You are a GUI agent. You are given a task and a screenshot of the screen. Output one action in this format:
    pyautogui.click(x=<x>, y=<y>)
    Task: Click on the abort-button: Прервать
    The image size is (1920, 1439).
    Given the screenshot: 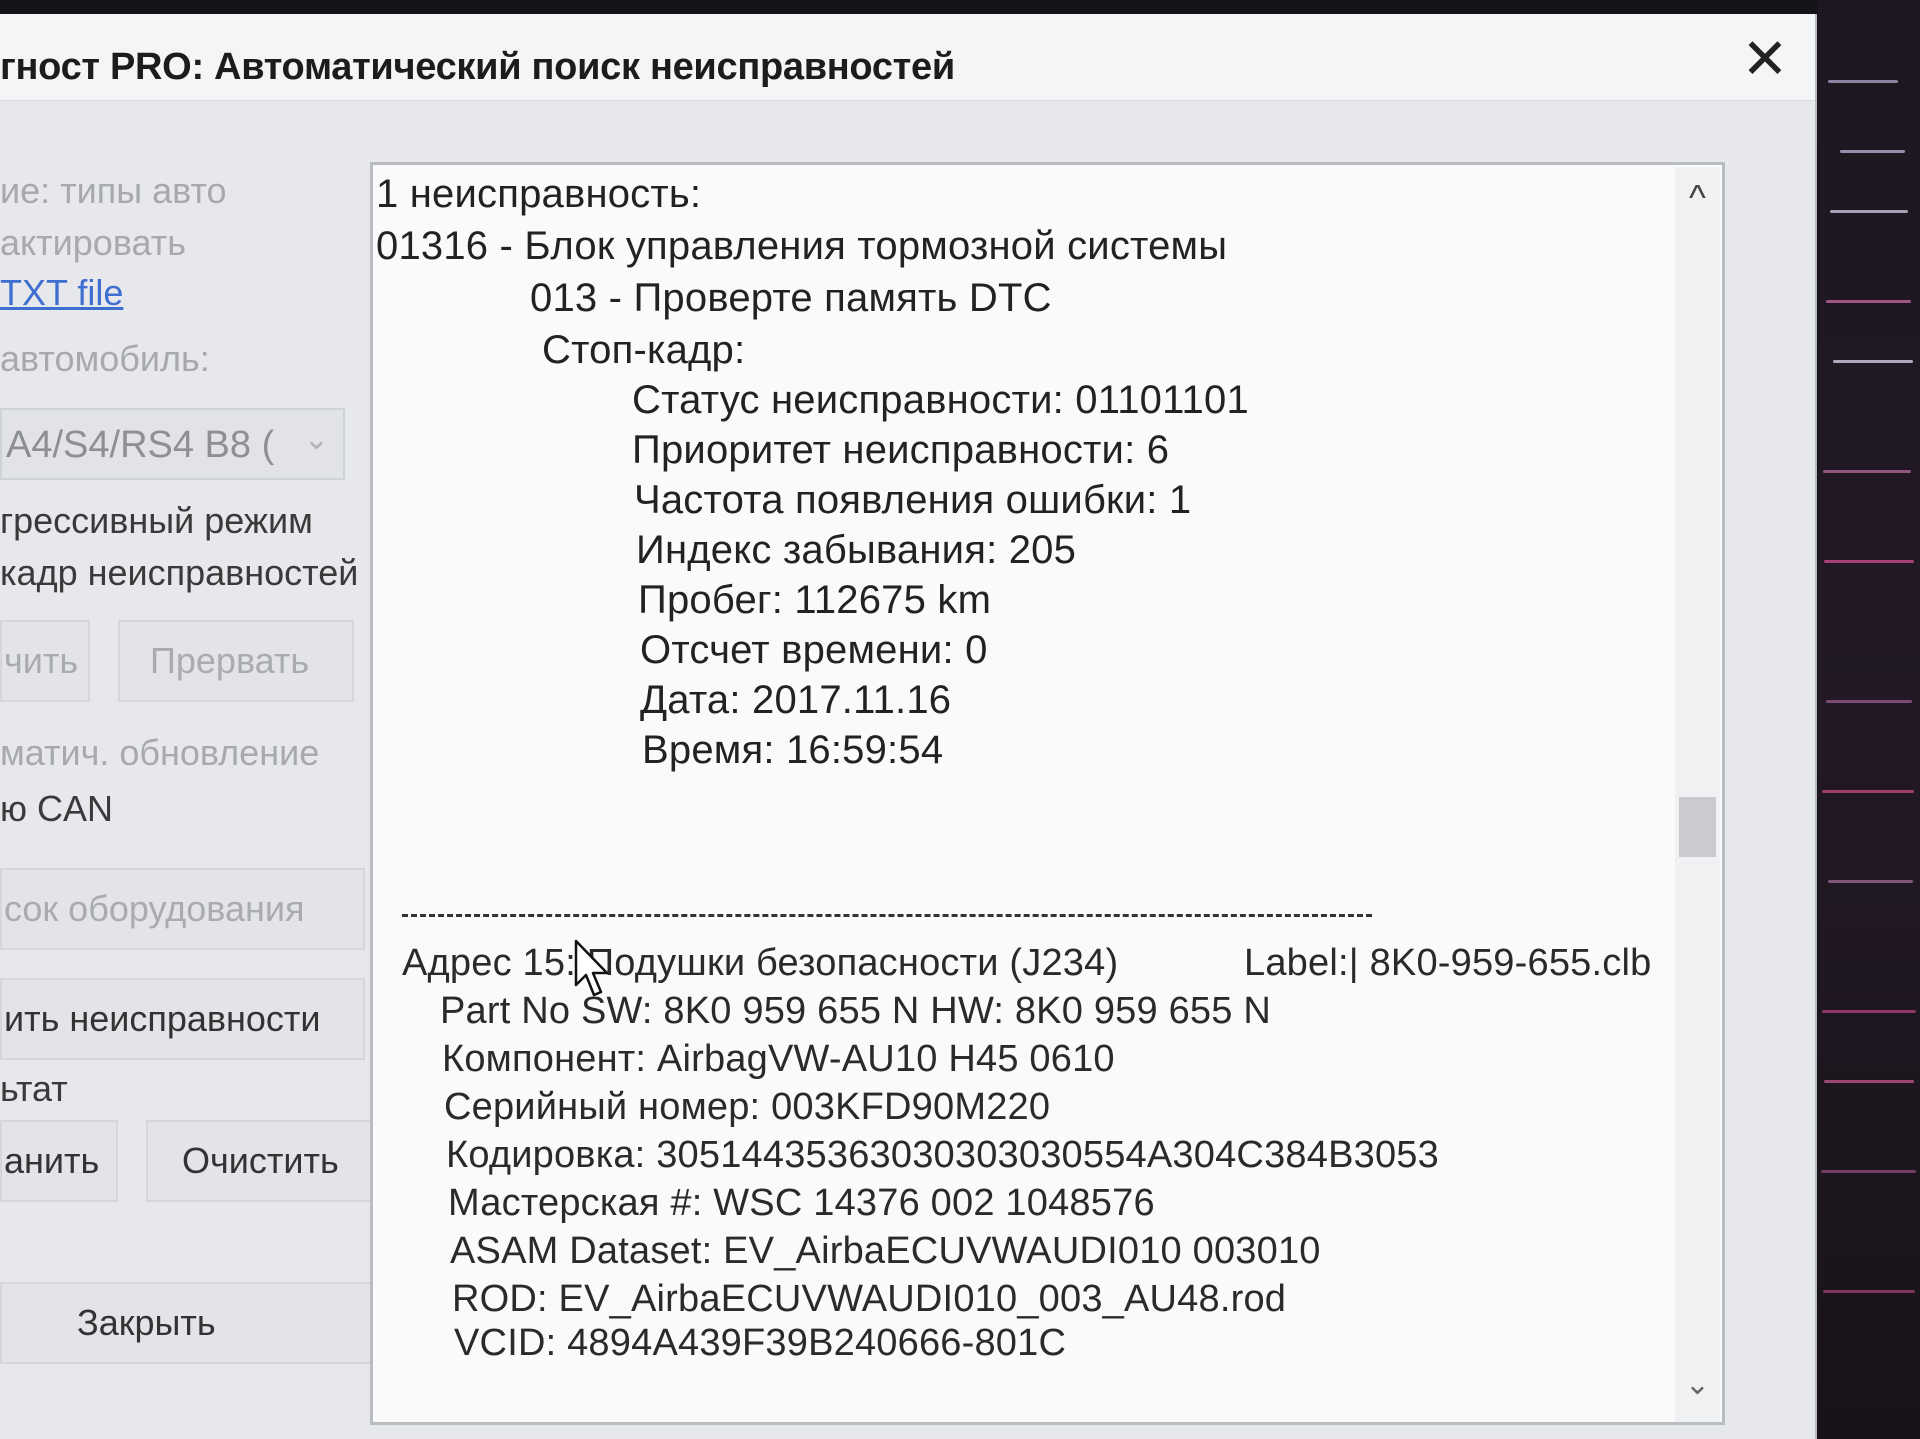 What is the action you would take?
    pyautogui.click(x=236, y=661)
    